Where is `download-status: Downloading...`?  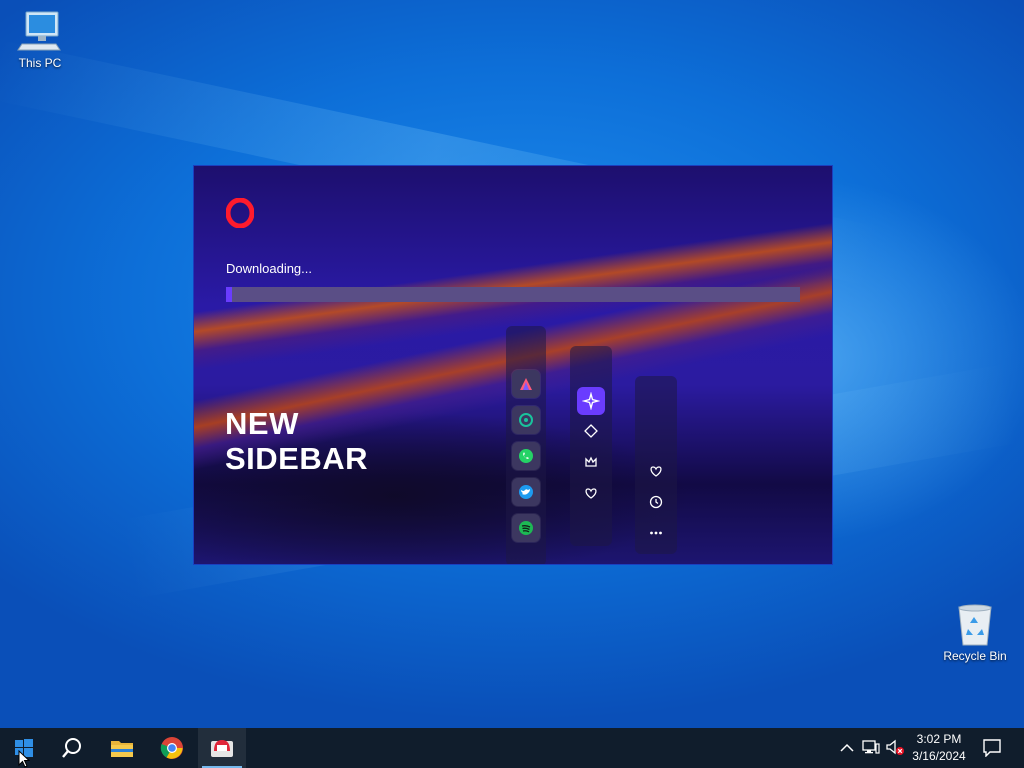
download-status: Downloading... is located at coordinates (269, 268).